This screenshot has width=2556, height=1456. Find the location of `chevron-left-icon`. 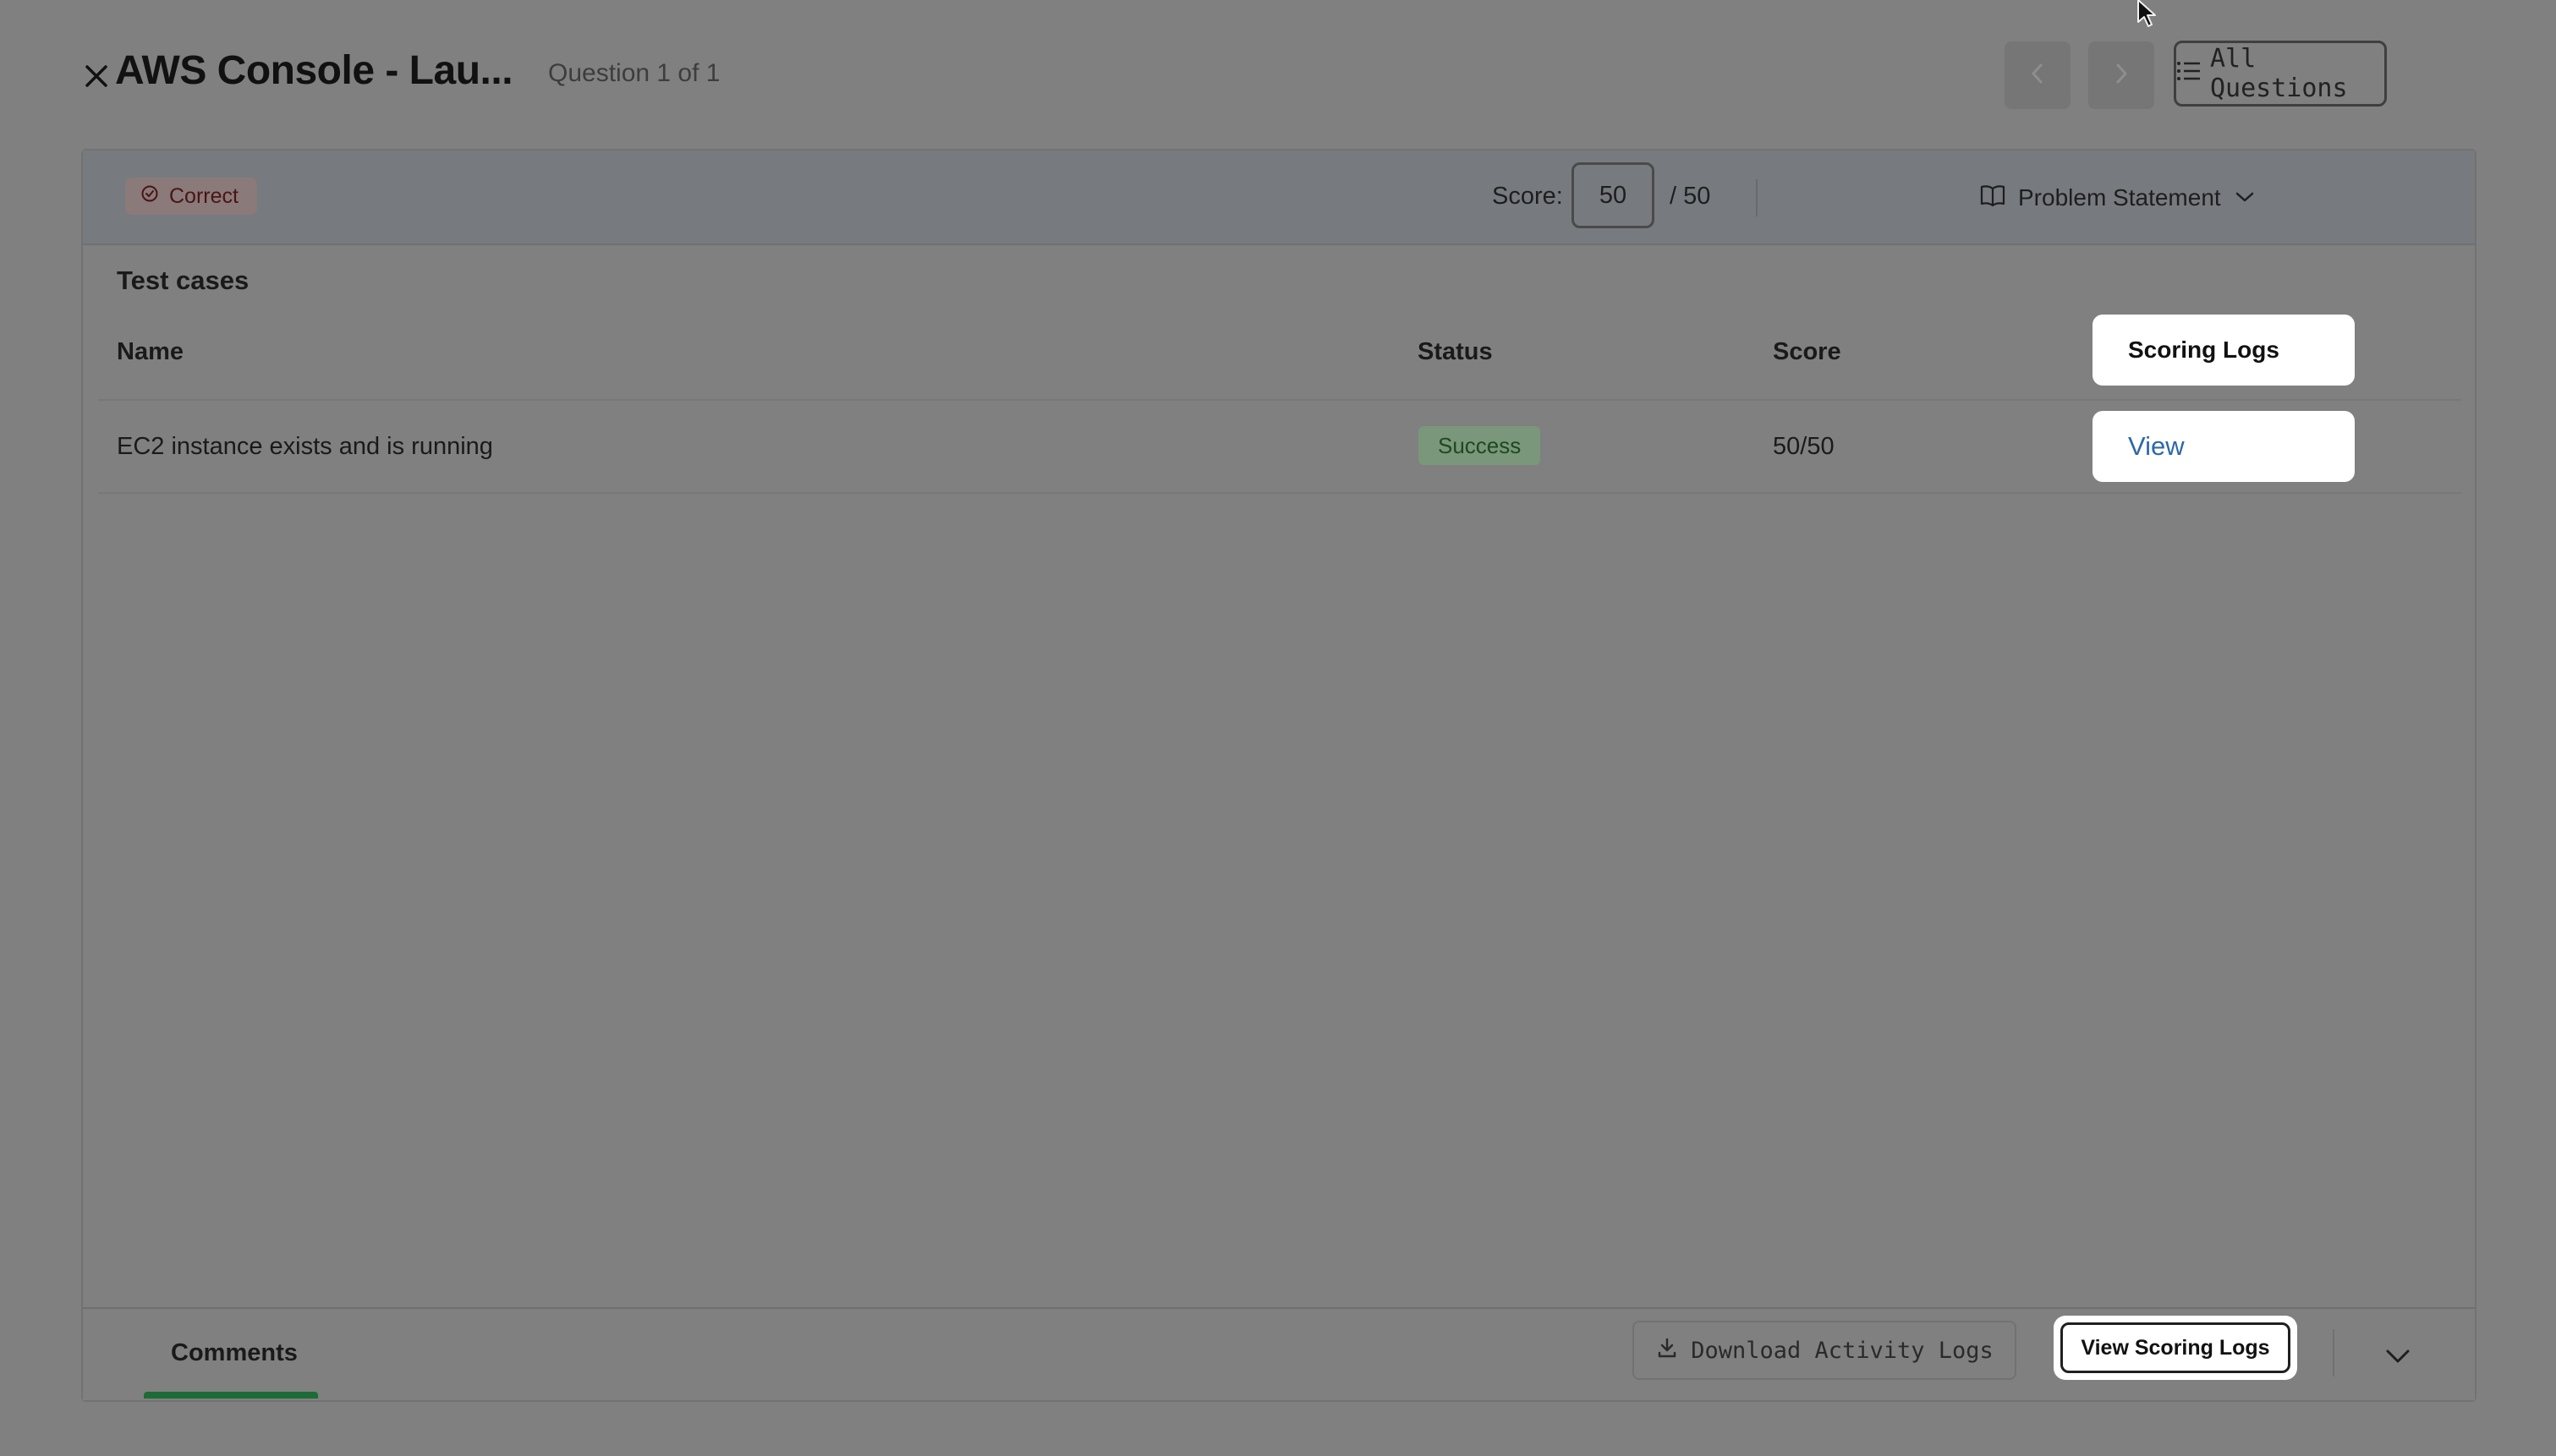

chevron-left-icon is located at coordinates (2038, 75).